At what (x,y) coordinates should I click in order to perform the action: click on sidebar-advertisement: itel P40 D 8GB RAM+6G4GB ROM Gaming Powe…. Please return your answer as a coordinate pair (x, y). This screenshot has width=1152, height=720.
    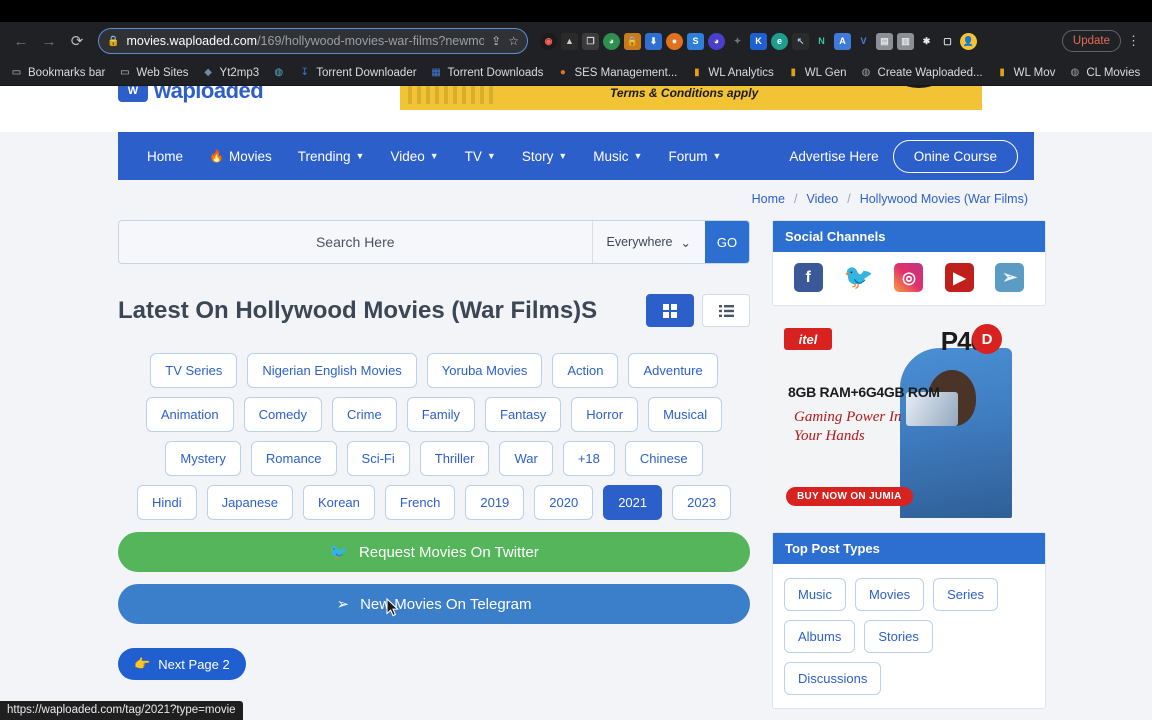
    Looking at the image, I should click on (892, 419).